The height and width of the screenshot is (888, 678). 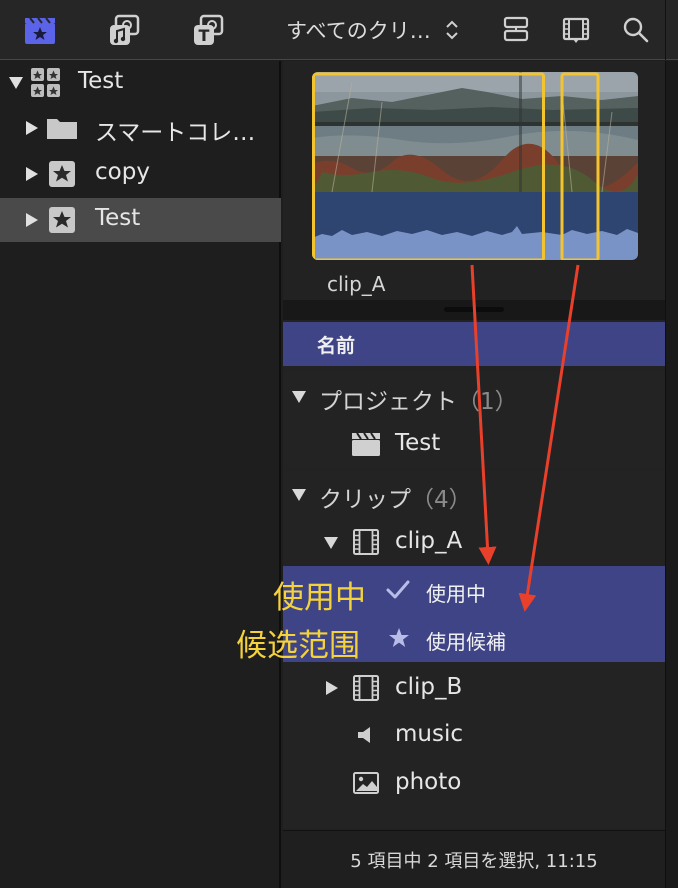 I want to click on clapperboard-icon, so click(x=366, y=444).